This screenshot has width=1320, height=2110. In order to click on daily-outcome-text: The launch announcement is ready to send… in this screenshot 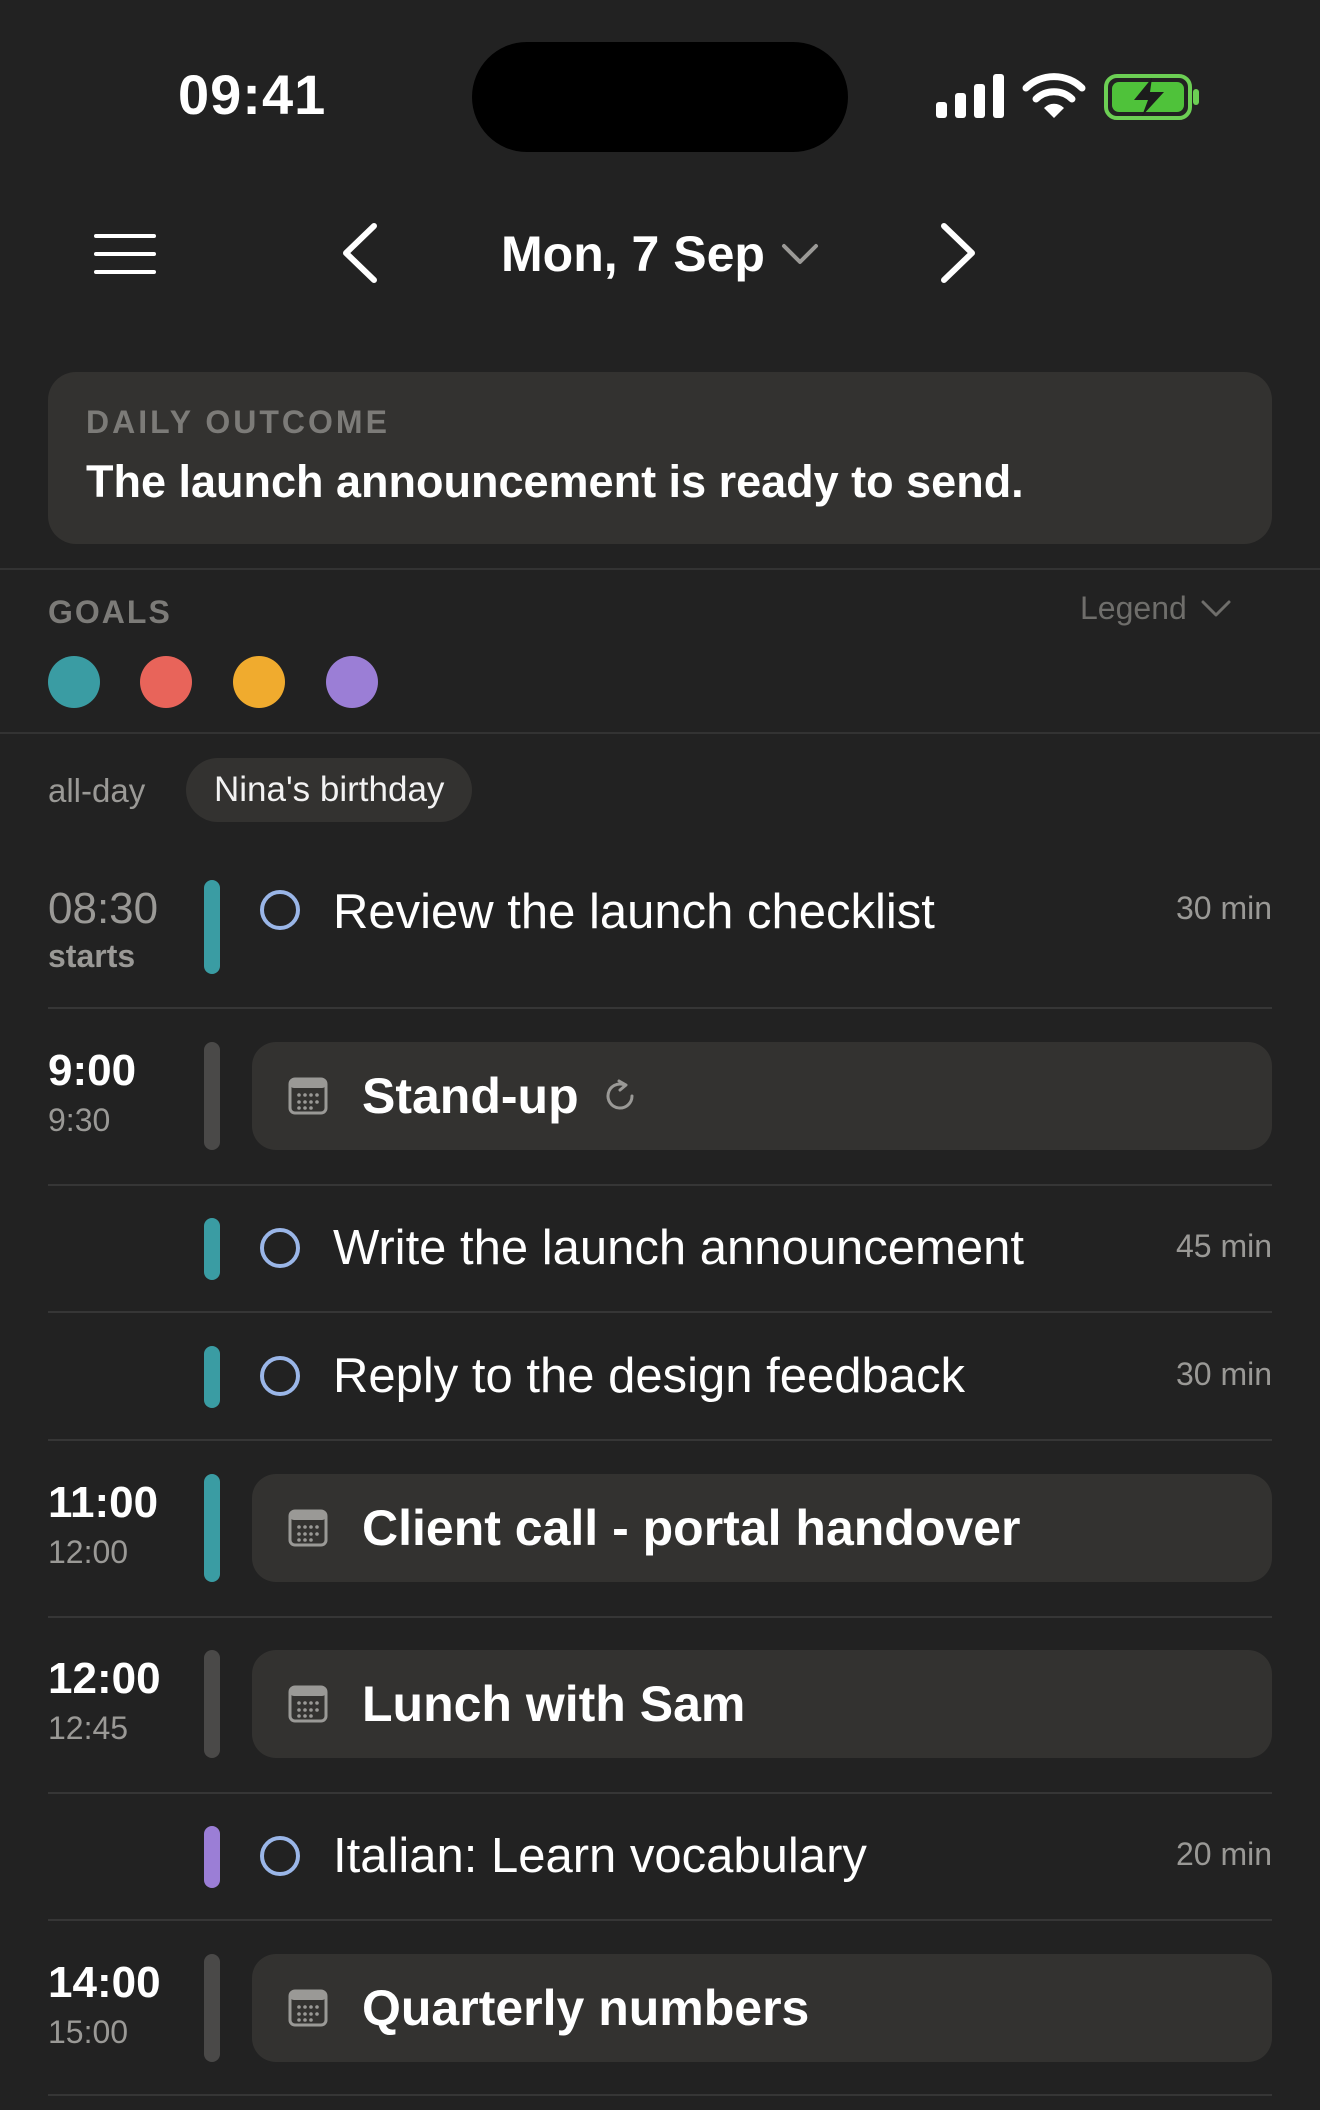, I will do `click(555, 481)`.